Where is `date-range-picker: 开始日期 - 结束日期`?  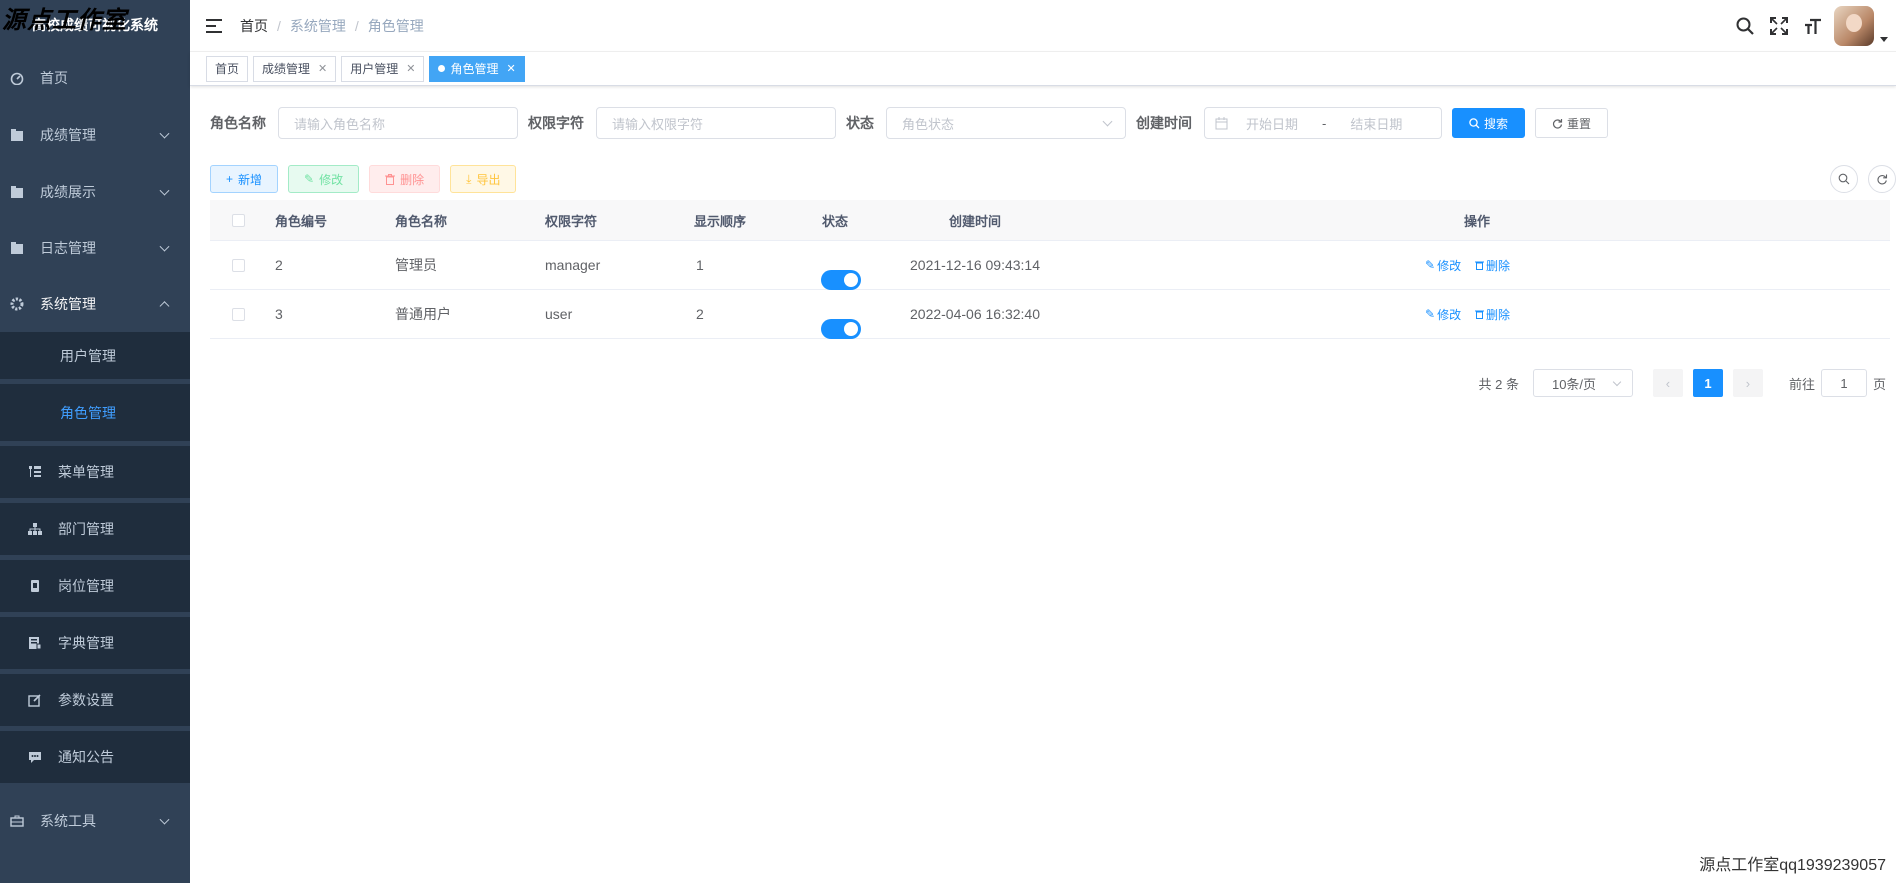 date-range-picker: 开始日期 - 结束日期 is located at coordinates (1323, 123).